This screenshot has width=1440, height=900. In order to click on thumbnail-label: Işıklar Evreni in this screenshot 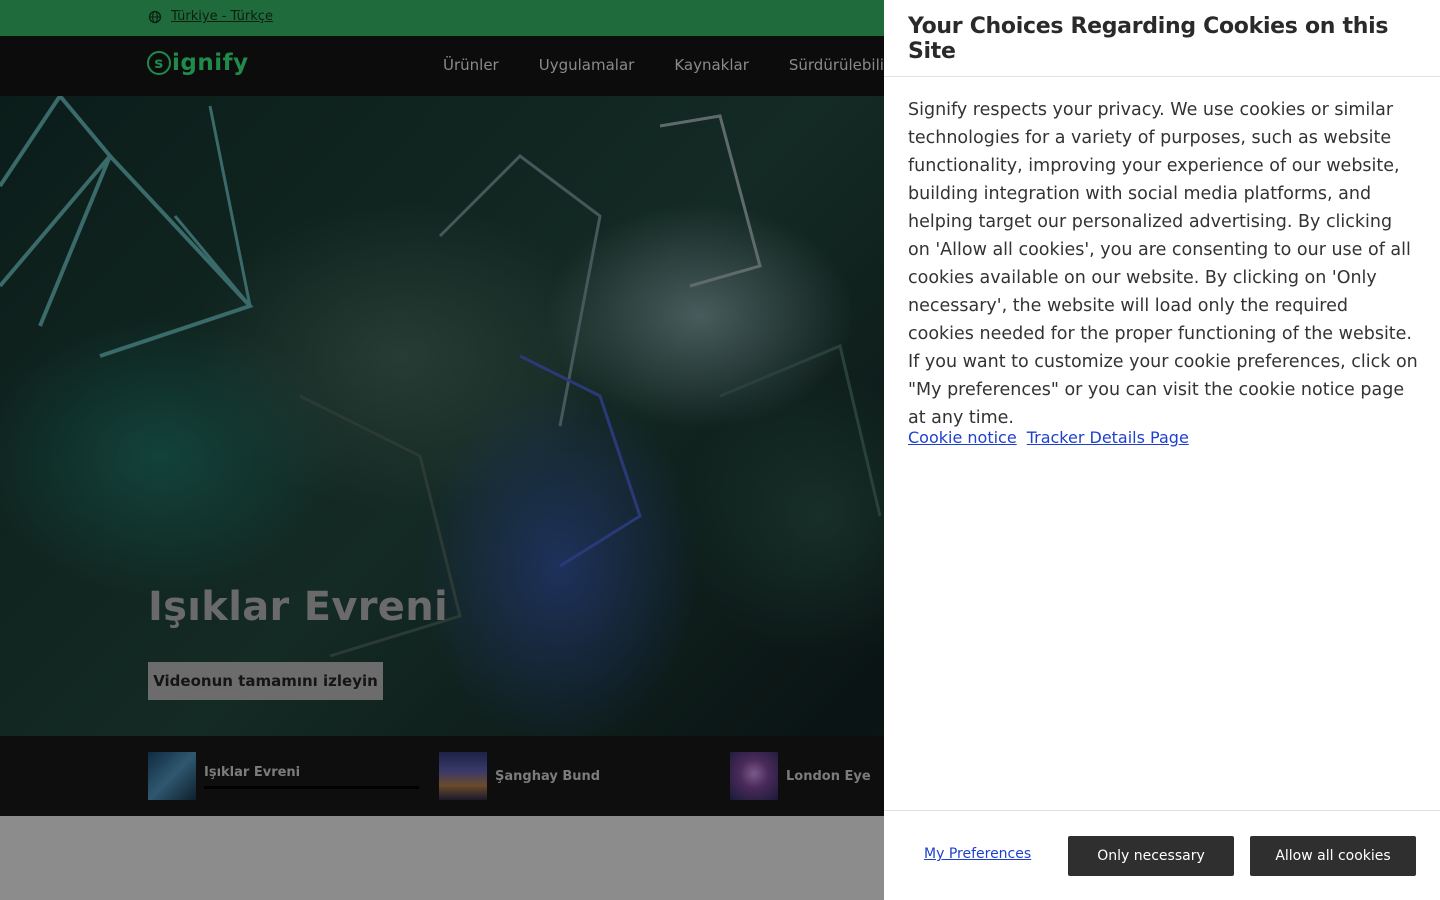, I will do `click(252, 772)`.